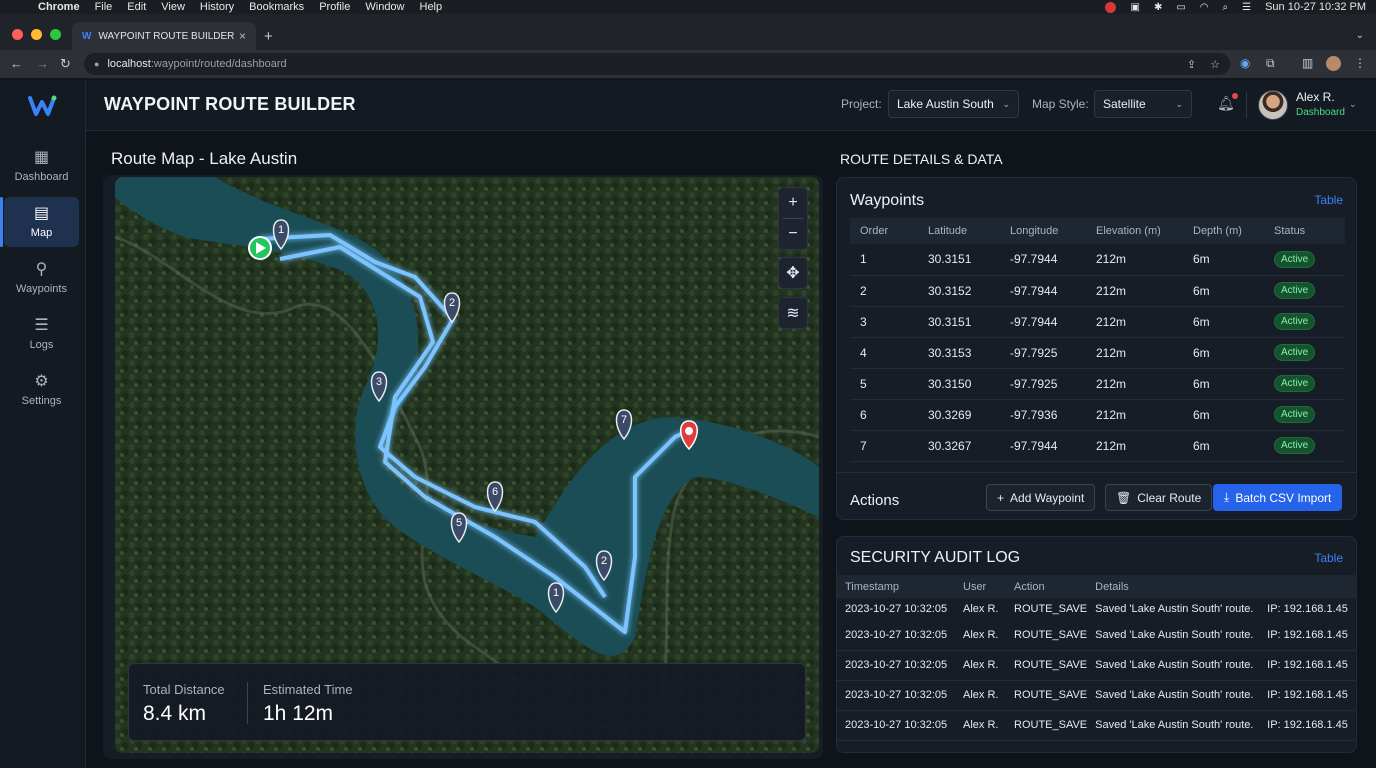  I want to click on sidebar-item-map: ▤ Map, so click(39, 222).